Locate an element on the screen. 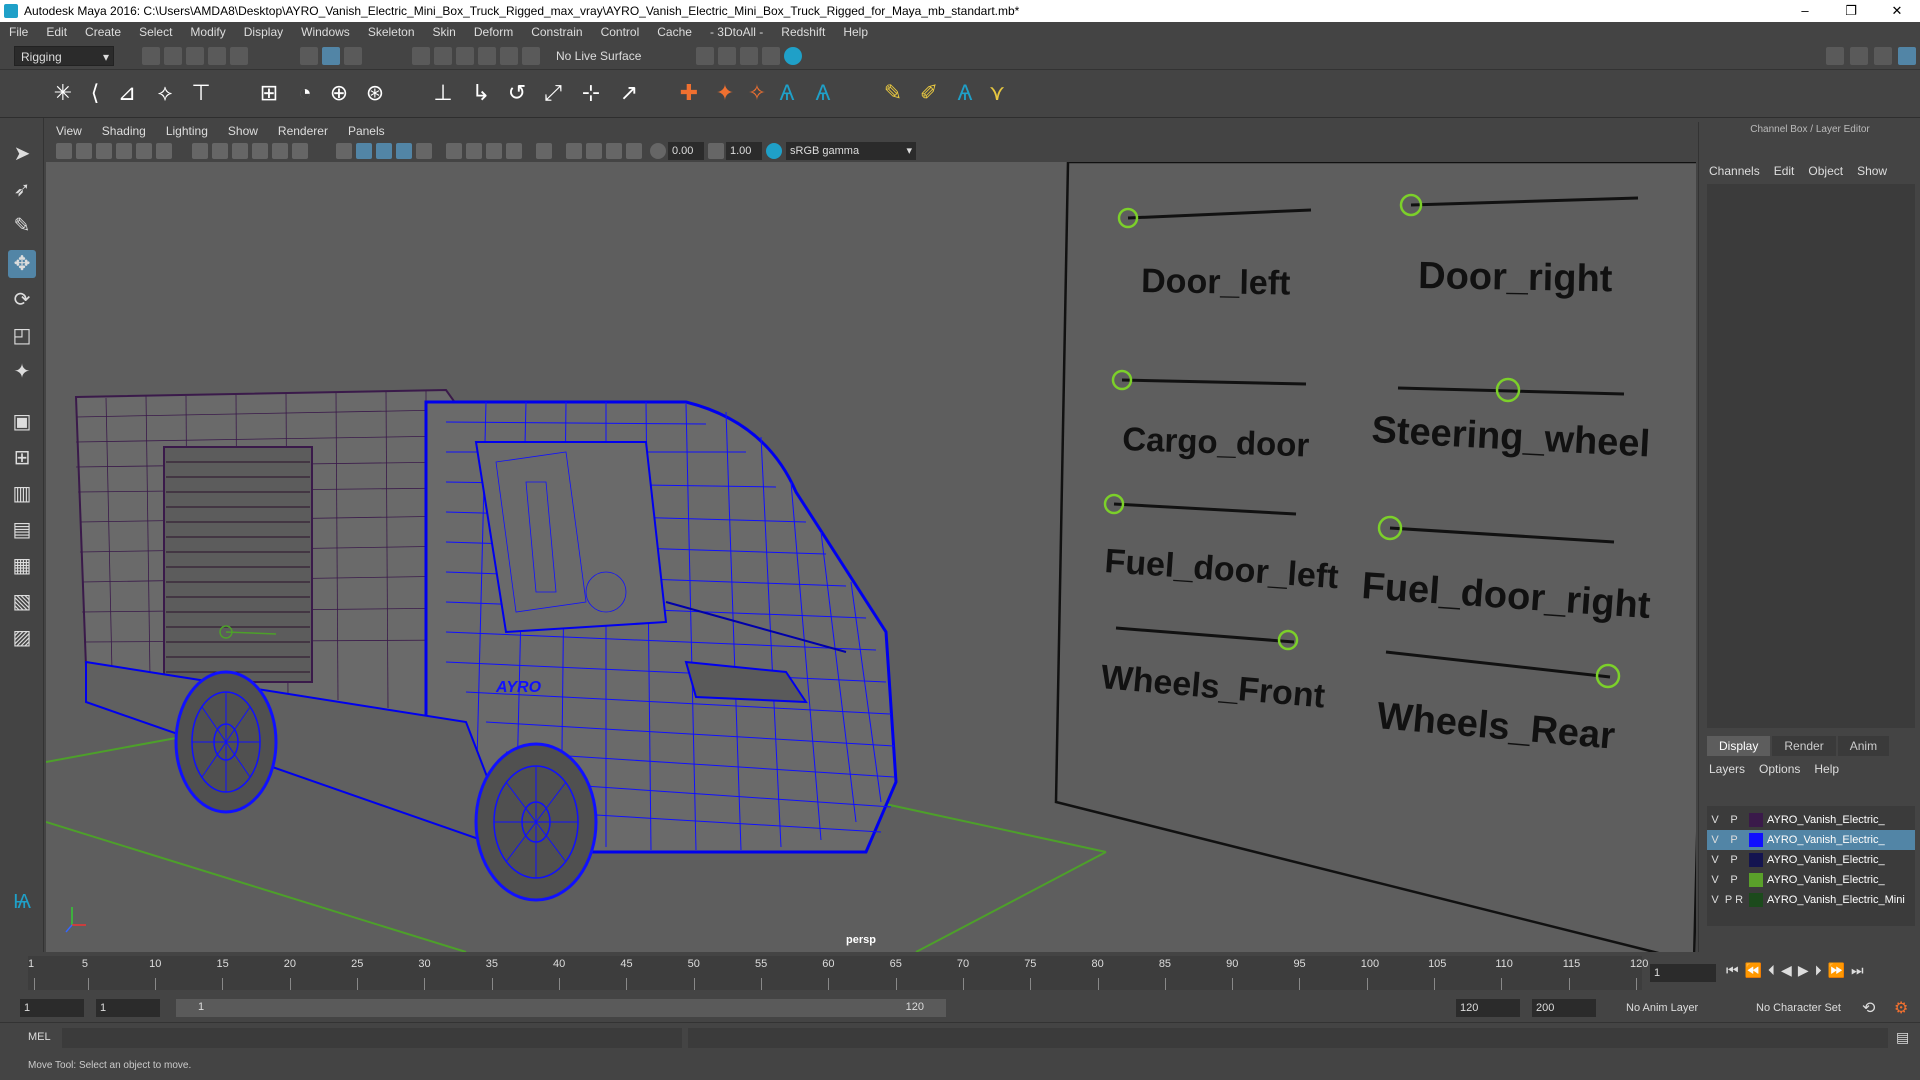 The image size is (1920, 1080). color-space-dropdown: sRGB gamma ▾ is located at coordinates (851, 151).